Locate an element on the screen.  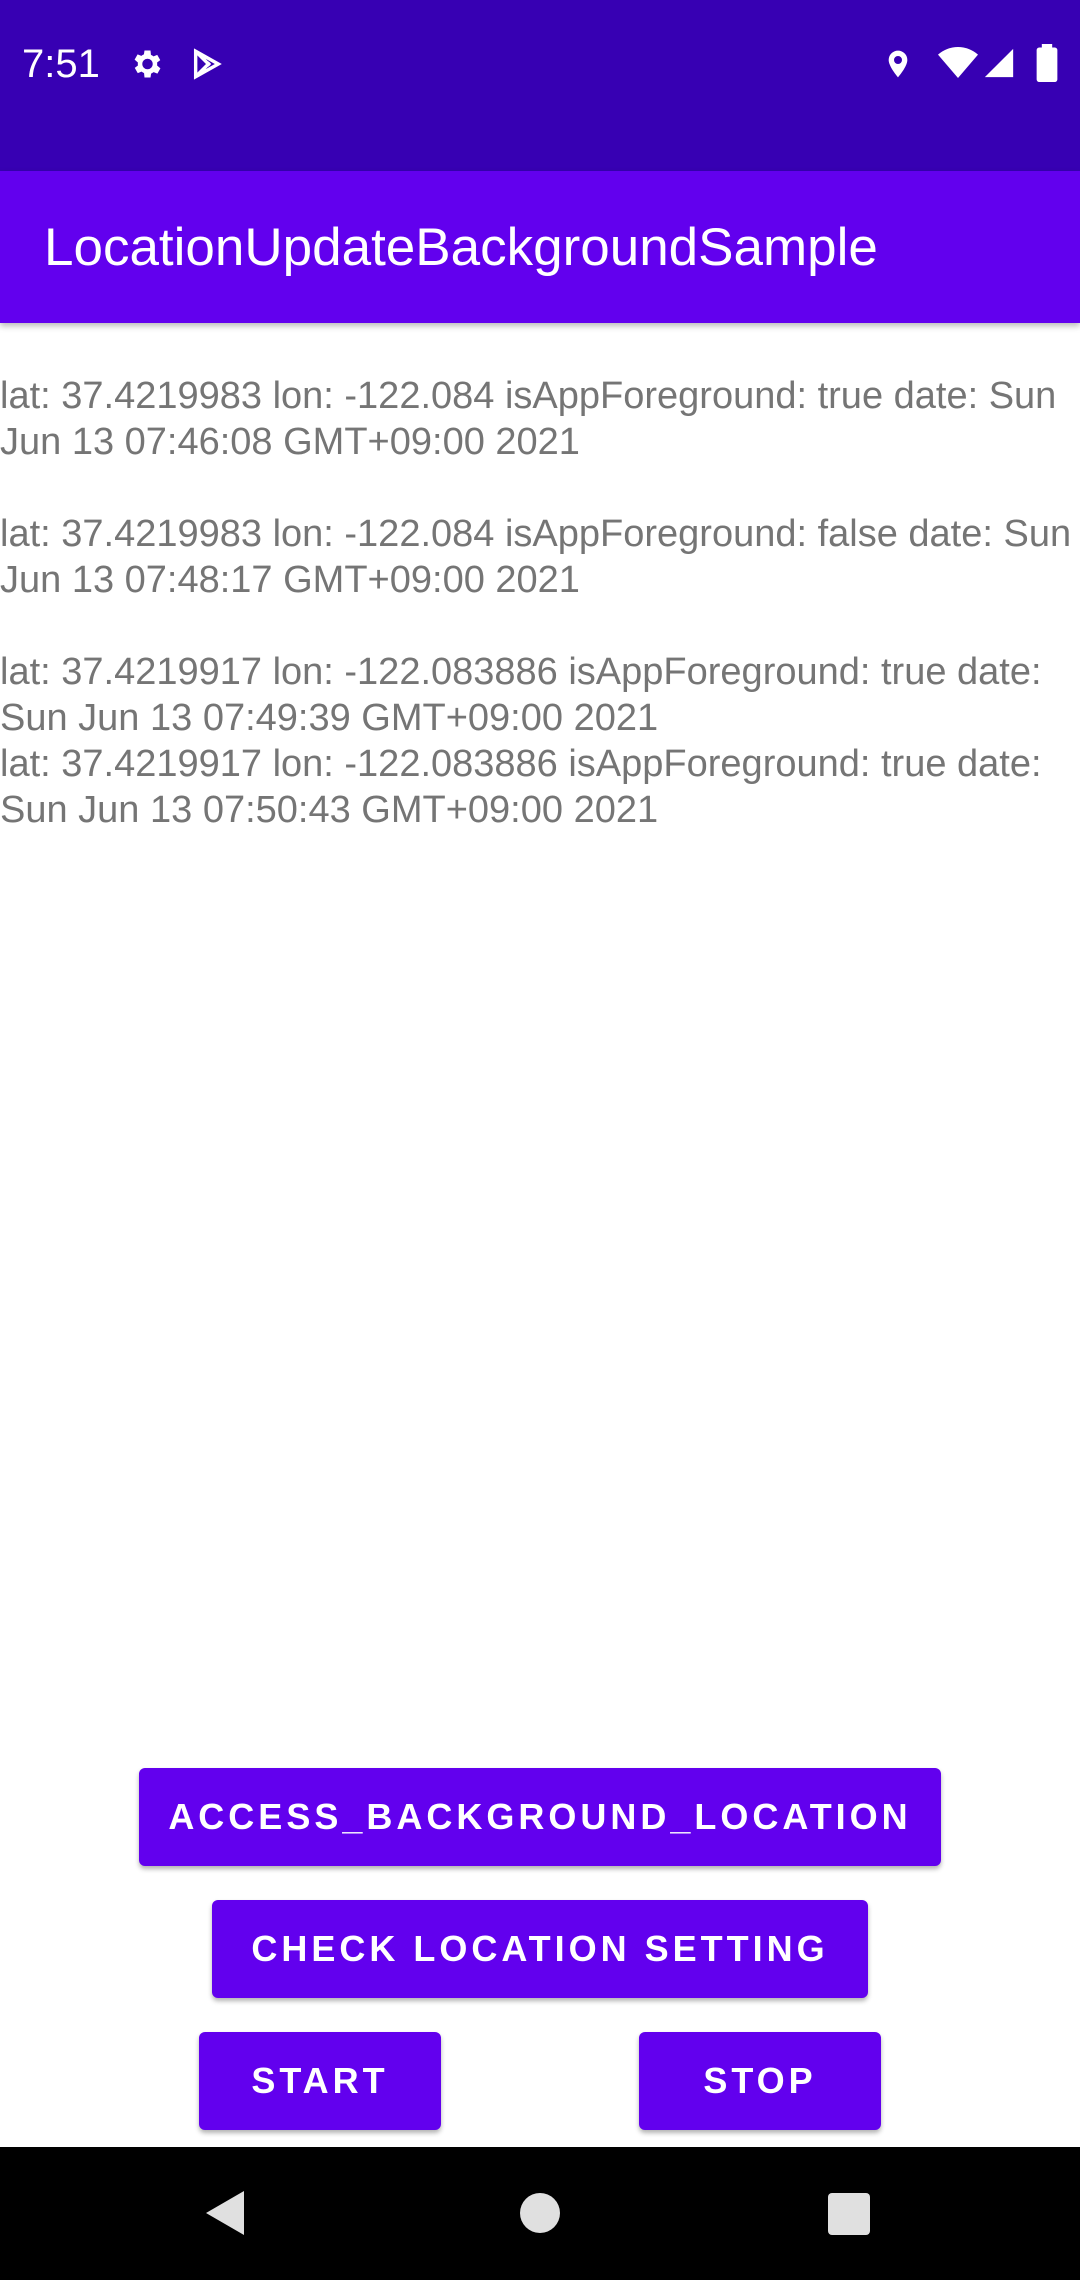
access-background-location-button: ACCESS_BACKGROUND_LOCATION is located at coordinates (540, 1817).